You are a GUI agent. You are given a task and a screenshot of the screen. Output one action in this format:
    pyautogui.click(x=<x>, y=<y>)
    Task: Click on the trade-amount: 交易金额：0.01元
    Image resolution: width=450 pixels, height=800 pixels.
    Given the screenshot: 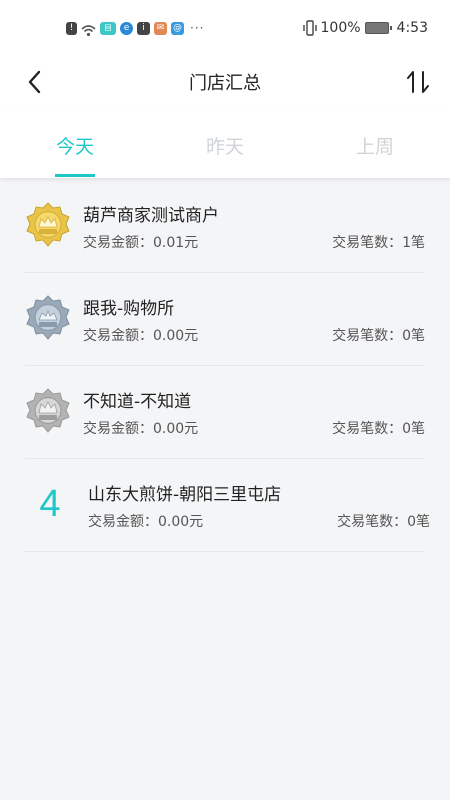 What is the action you would take?
    pyautogui.click(x=141, y=243)
    